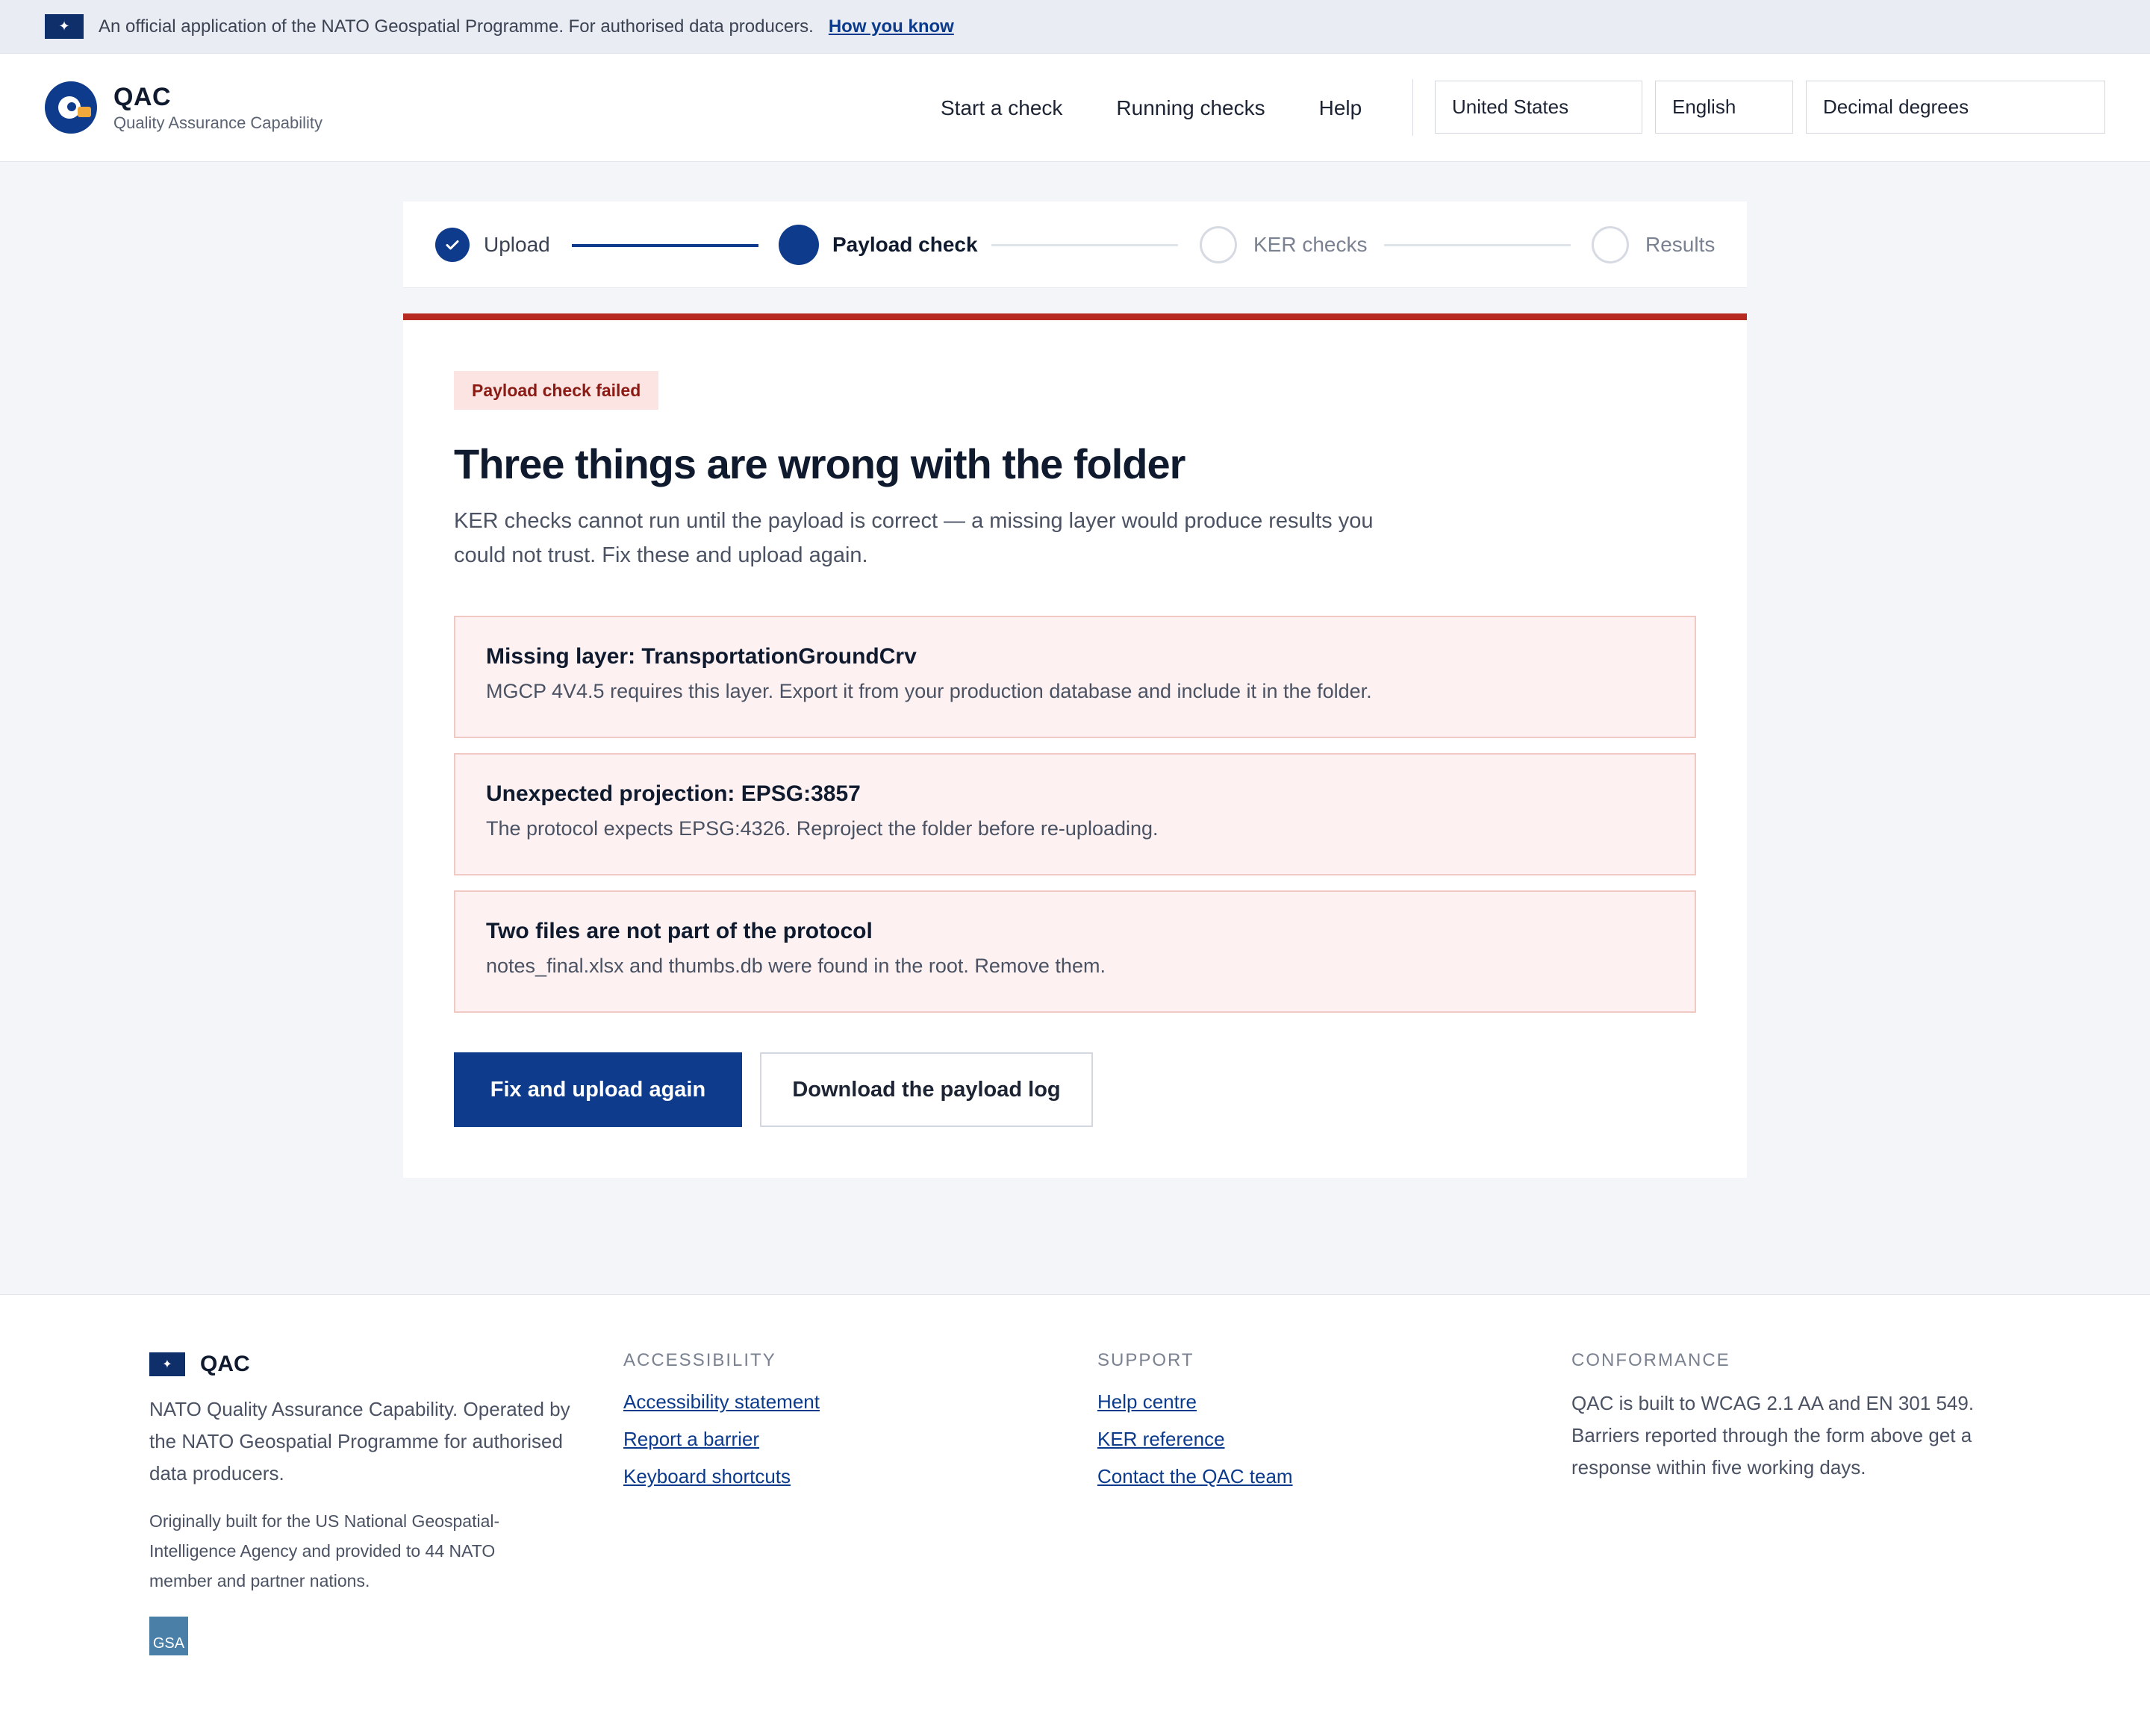 The height and width of the screenshot is (1736, 2150). Describe the element at coordinates (598, 1090) in the screenshot. I see `fix-and-upload-button: Fix and upload again` at that location.